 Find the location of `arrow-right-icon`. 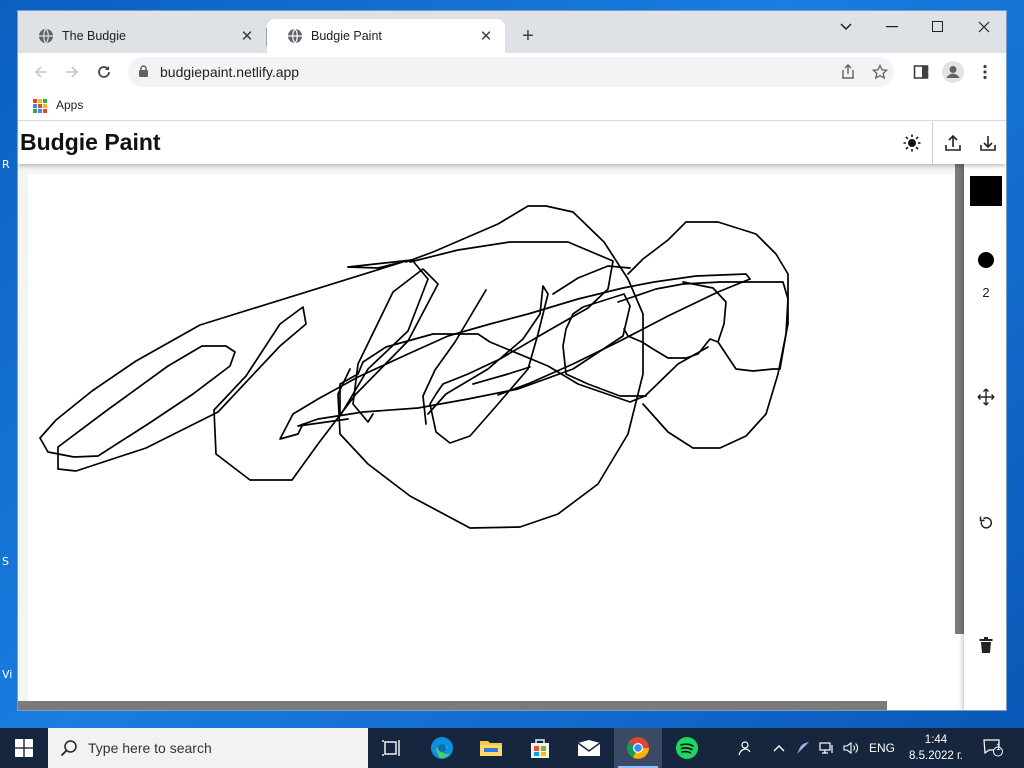

arrow-right-icon is located at coordinates (72, 72).